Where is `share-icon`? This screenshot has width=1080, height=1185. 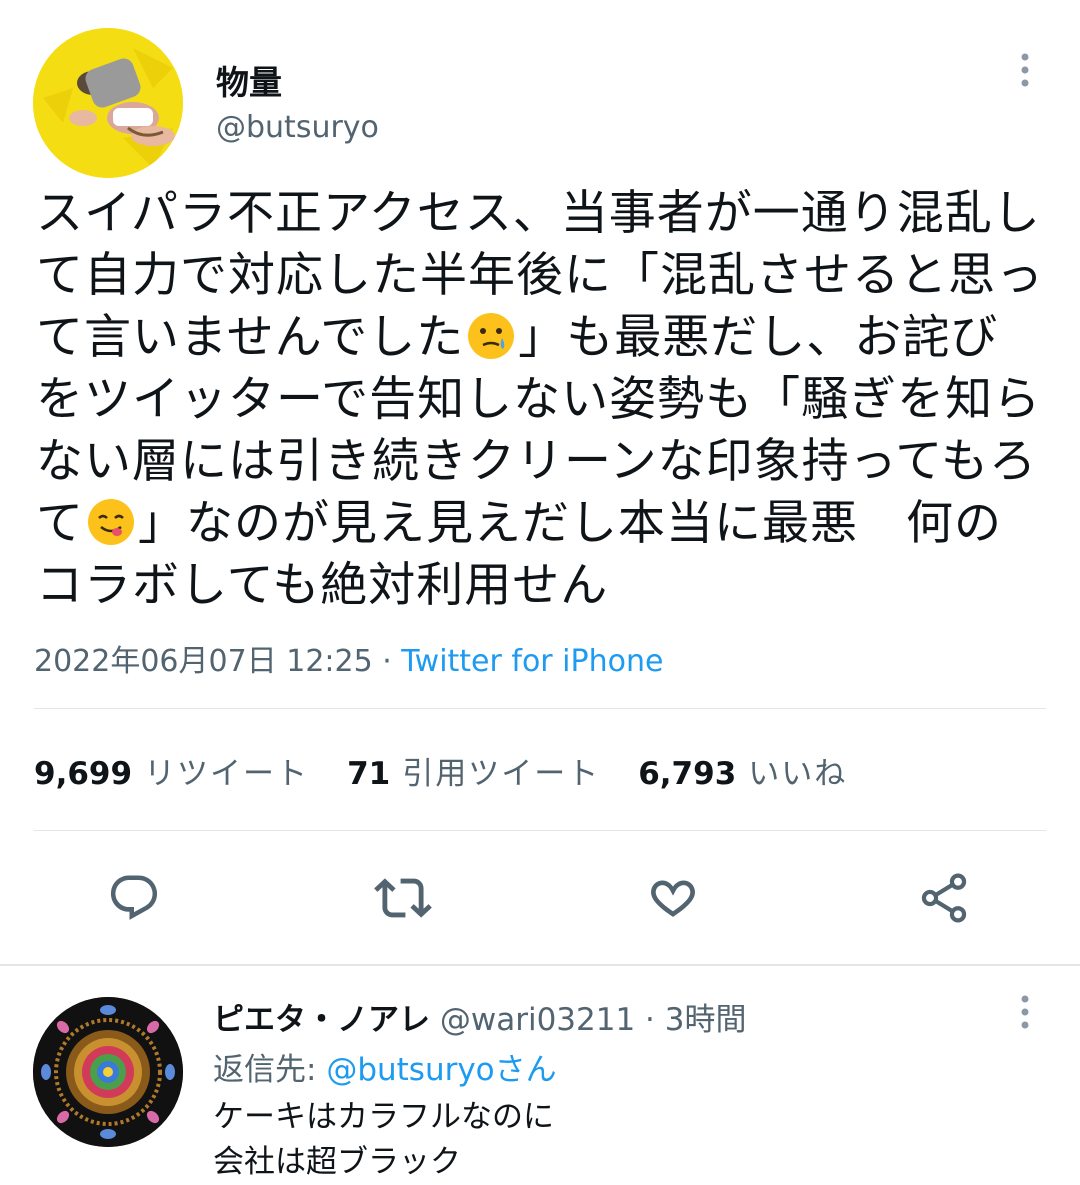 share-icon is located at coordinates (944, 898).